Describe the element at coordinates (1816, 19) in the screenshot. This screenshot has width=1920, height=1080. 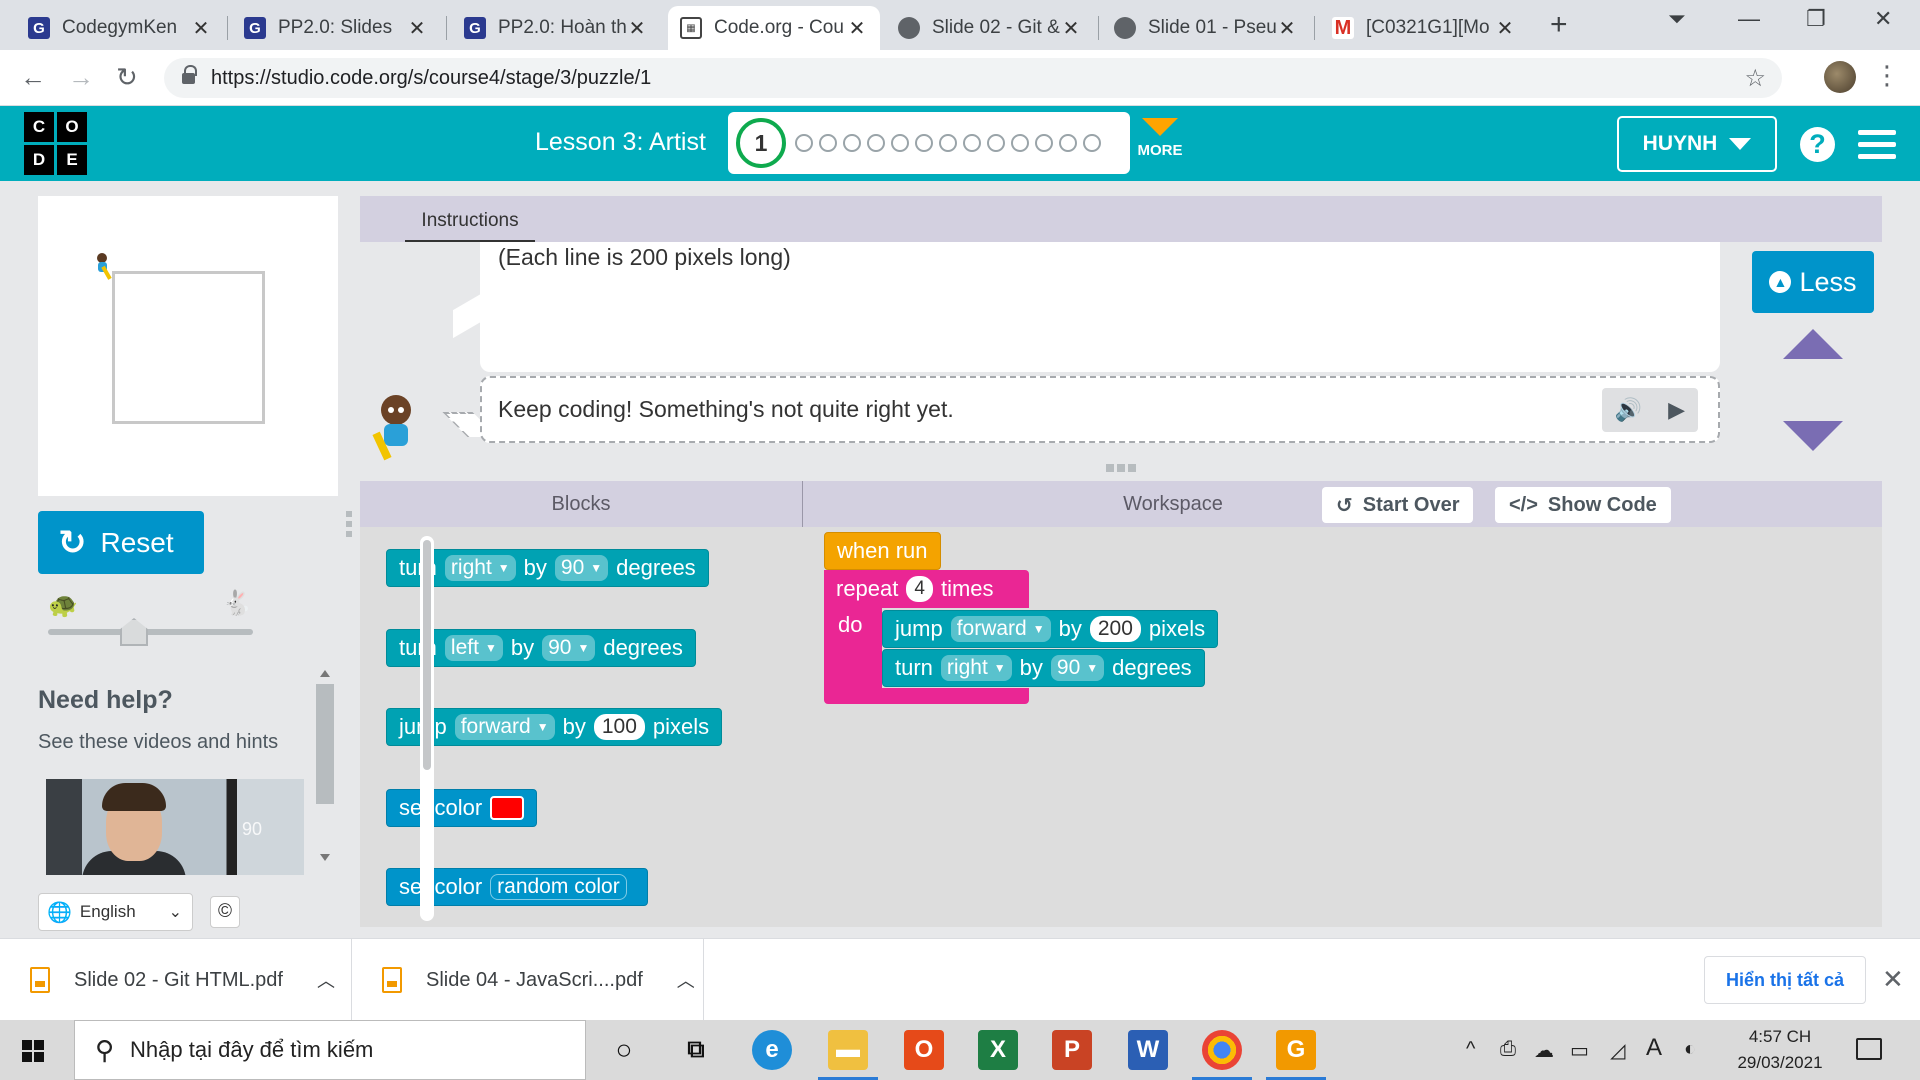
I see `restore-icon: ❐` at that location.